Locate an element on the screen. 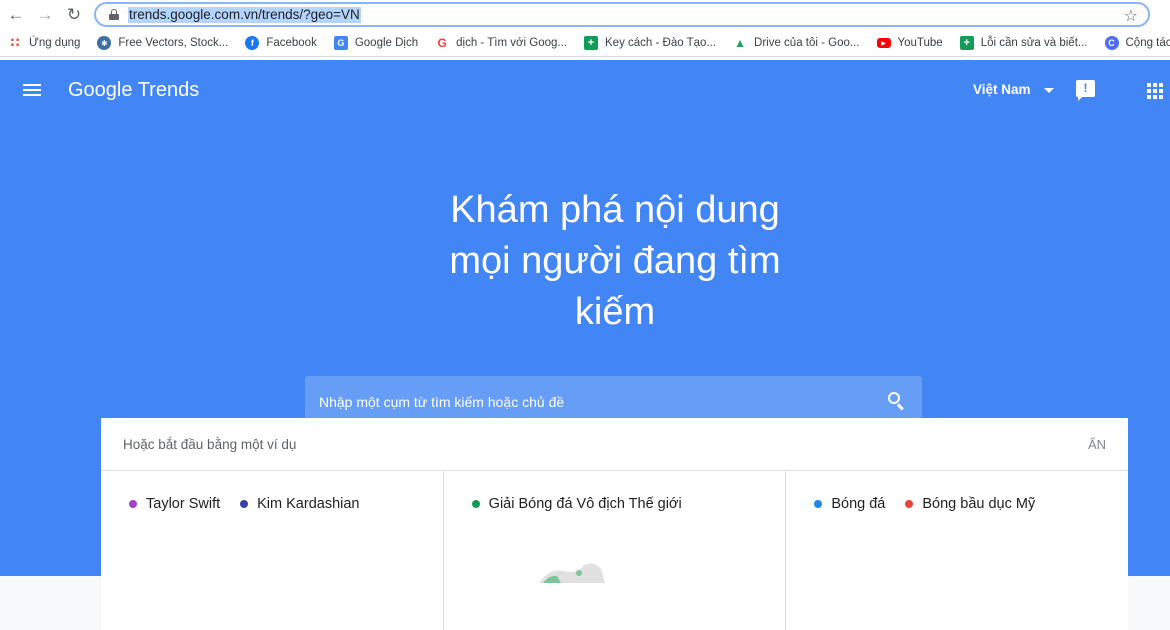  hero-line-1: Khám phá nội dung is located at coordinates (615, 210).